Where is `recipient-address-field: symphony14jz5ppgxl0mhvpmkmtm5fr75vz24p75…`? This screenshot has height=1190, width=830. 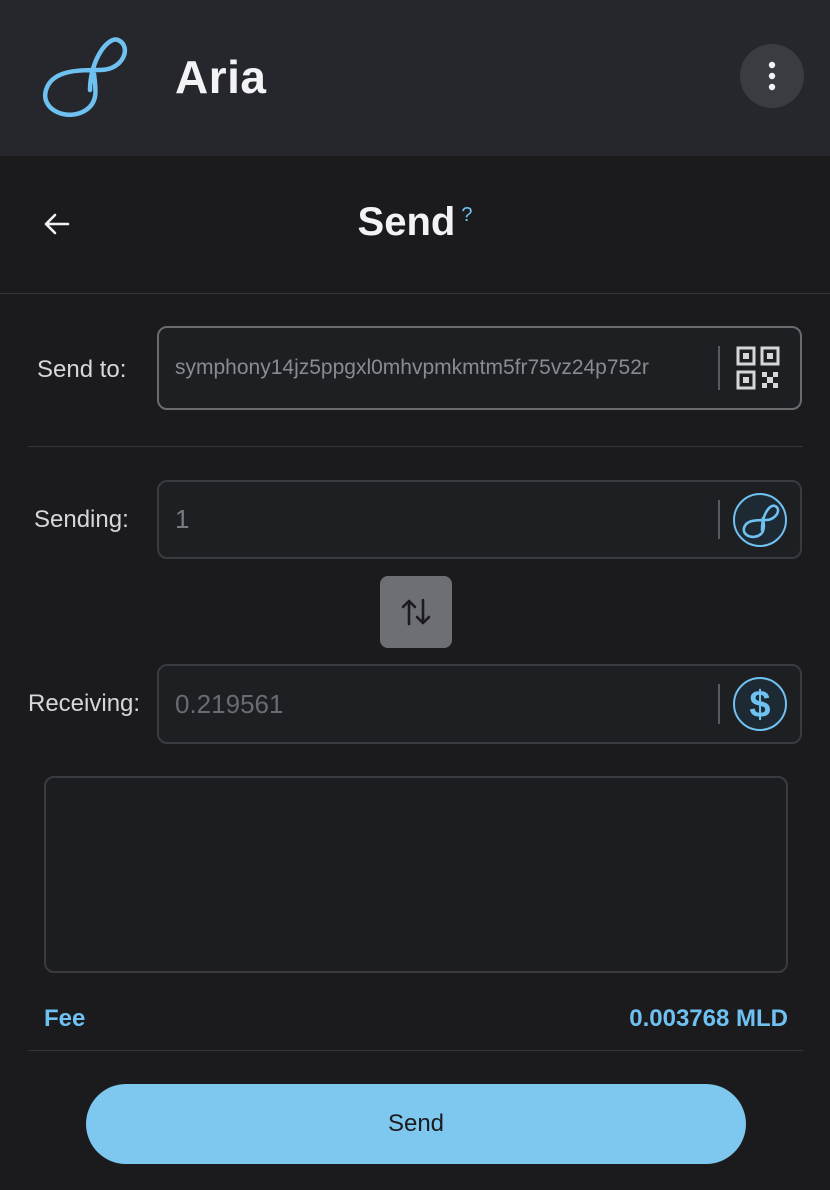 recipient-address-field: symphony14jz5ppgxl0mhvpmkmtm5fr75vz24p75… is located at coordinates (479, 368).